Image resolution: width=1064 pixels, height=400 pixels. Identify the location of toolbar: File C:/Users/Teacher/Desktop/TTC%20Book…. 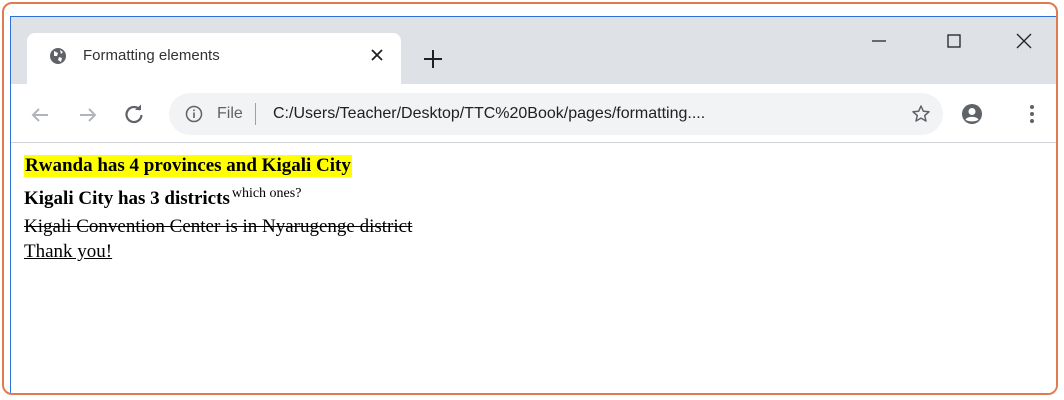
(533, 113).